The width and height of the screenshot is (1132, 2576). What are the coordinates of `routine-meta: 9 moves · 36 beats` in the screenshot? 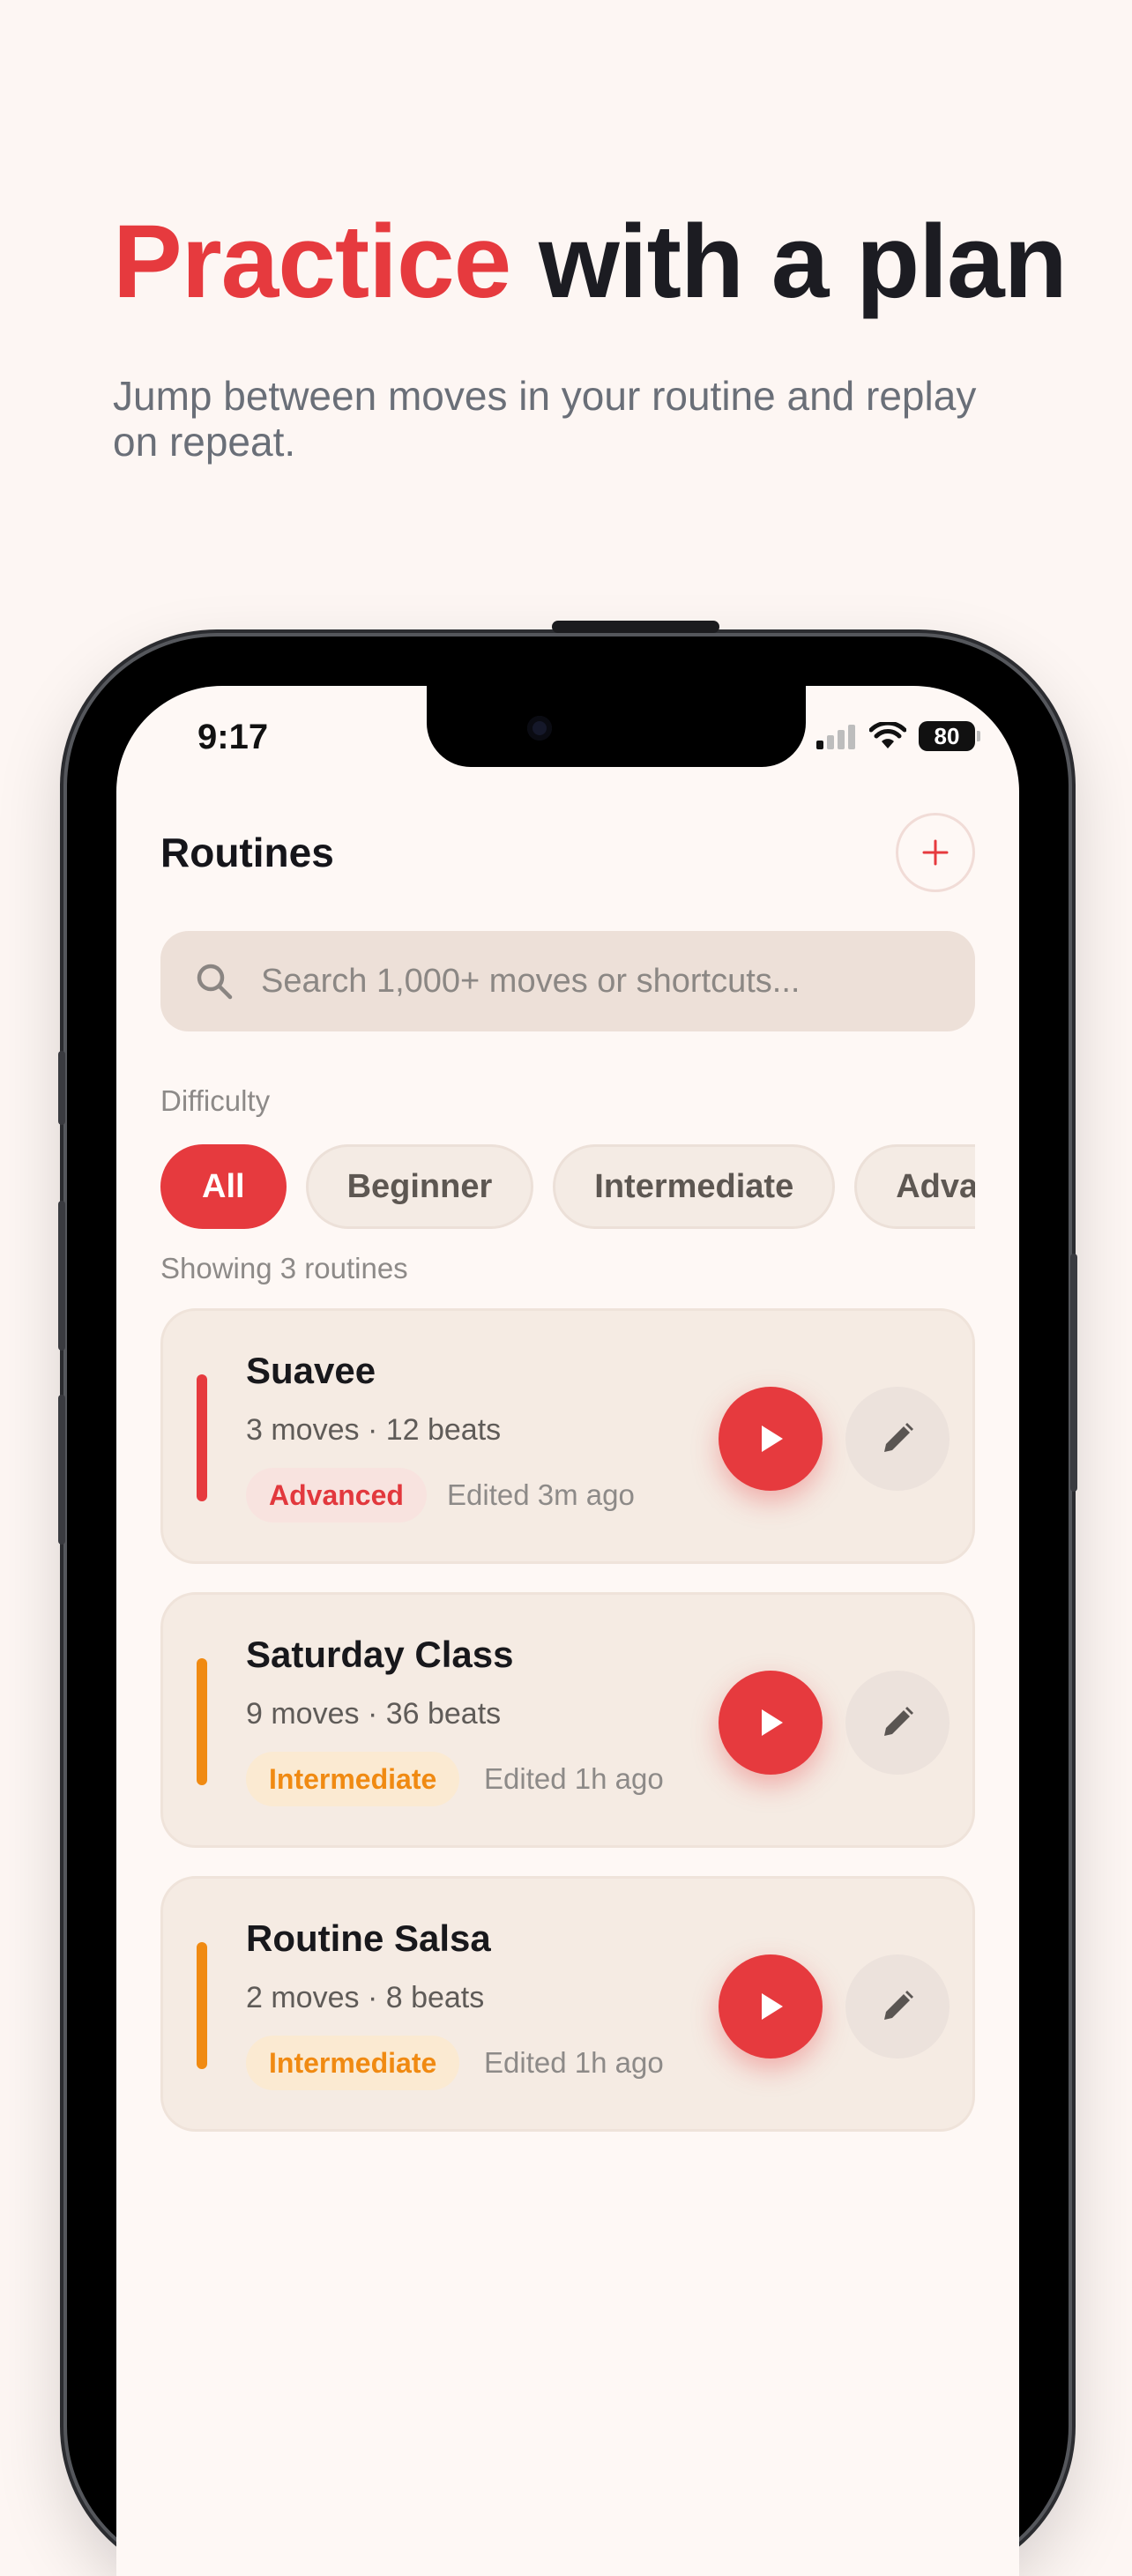 It's located at (374, 1714).